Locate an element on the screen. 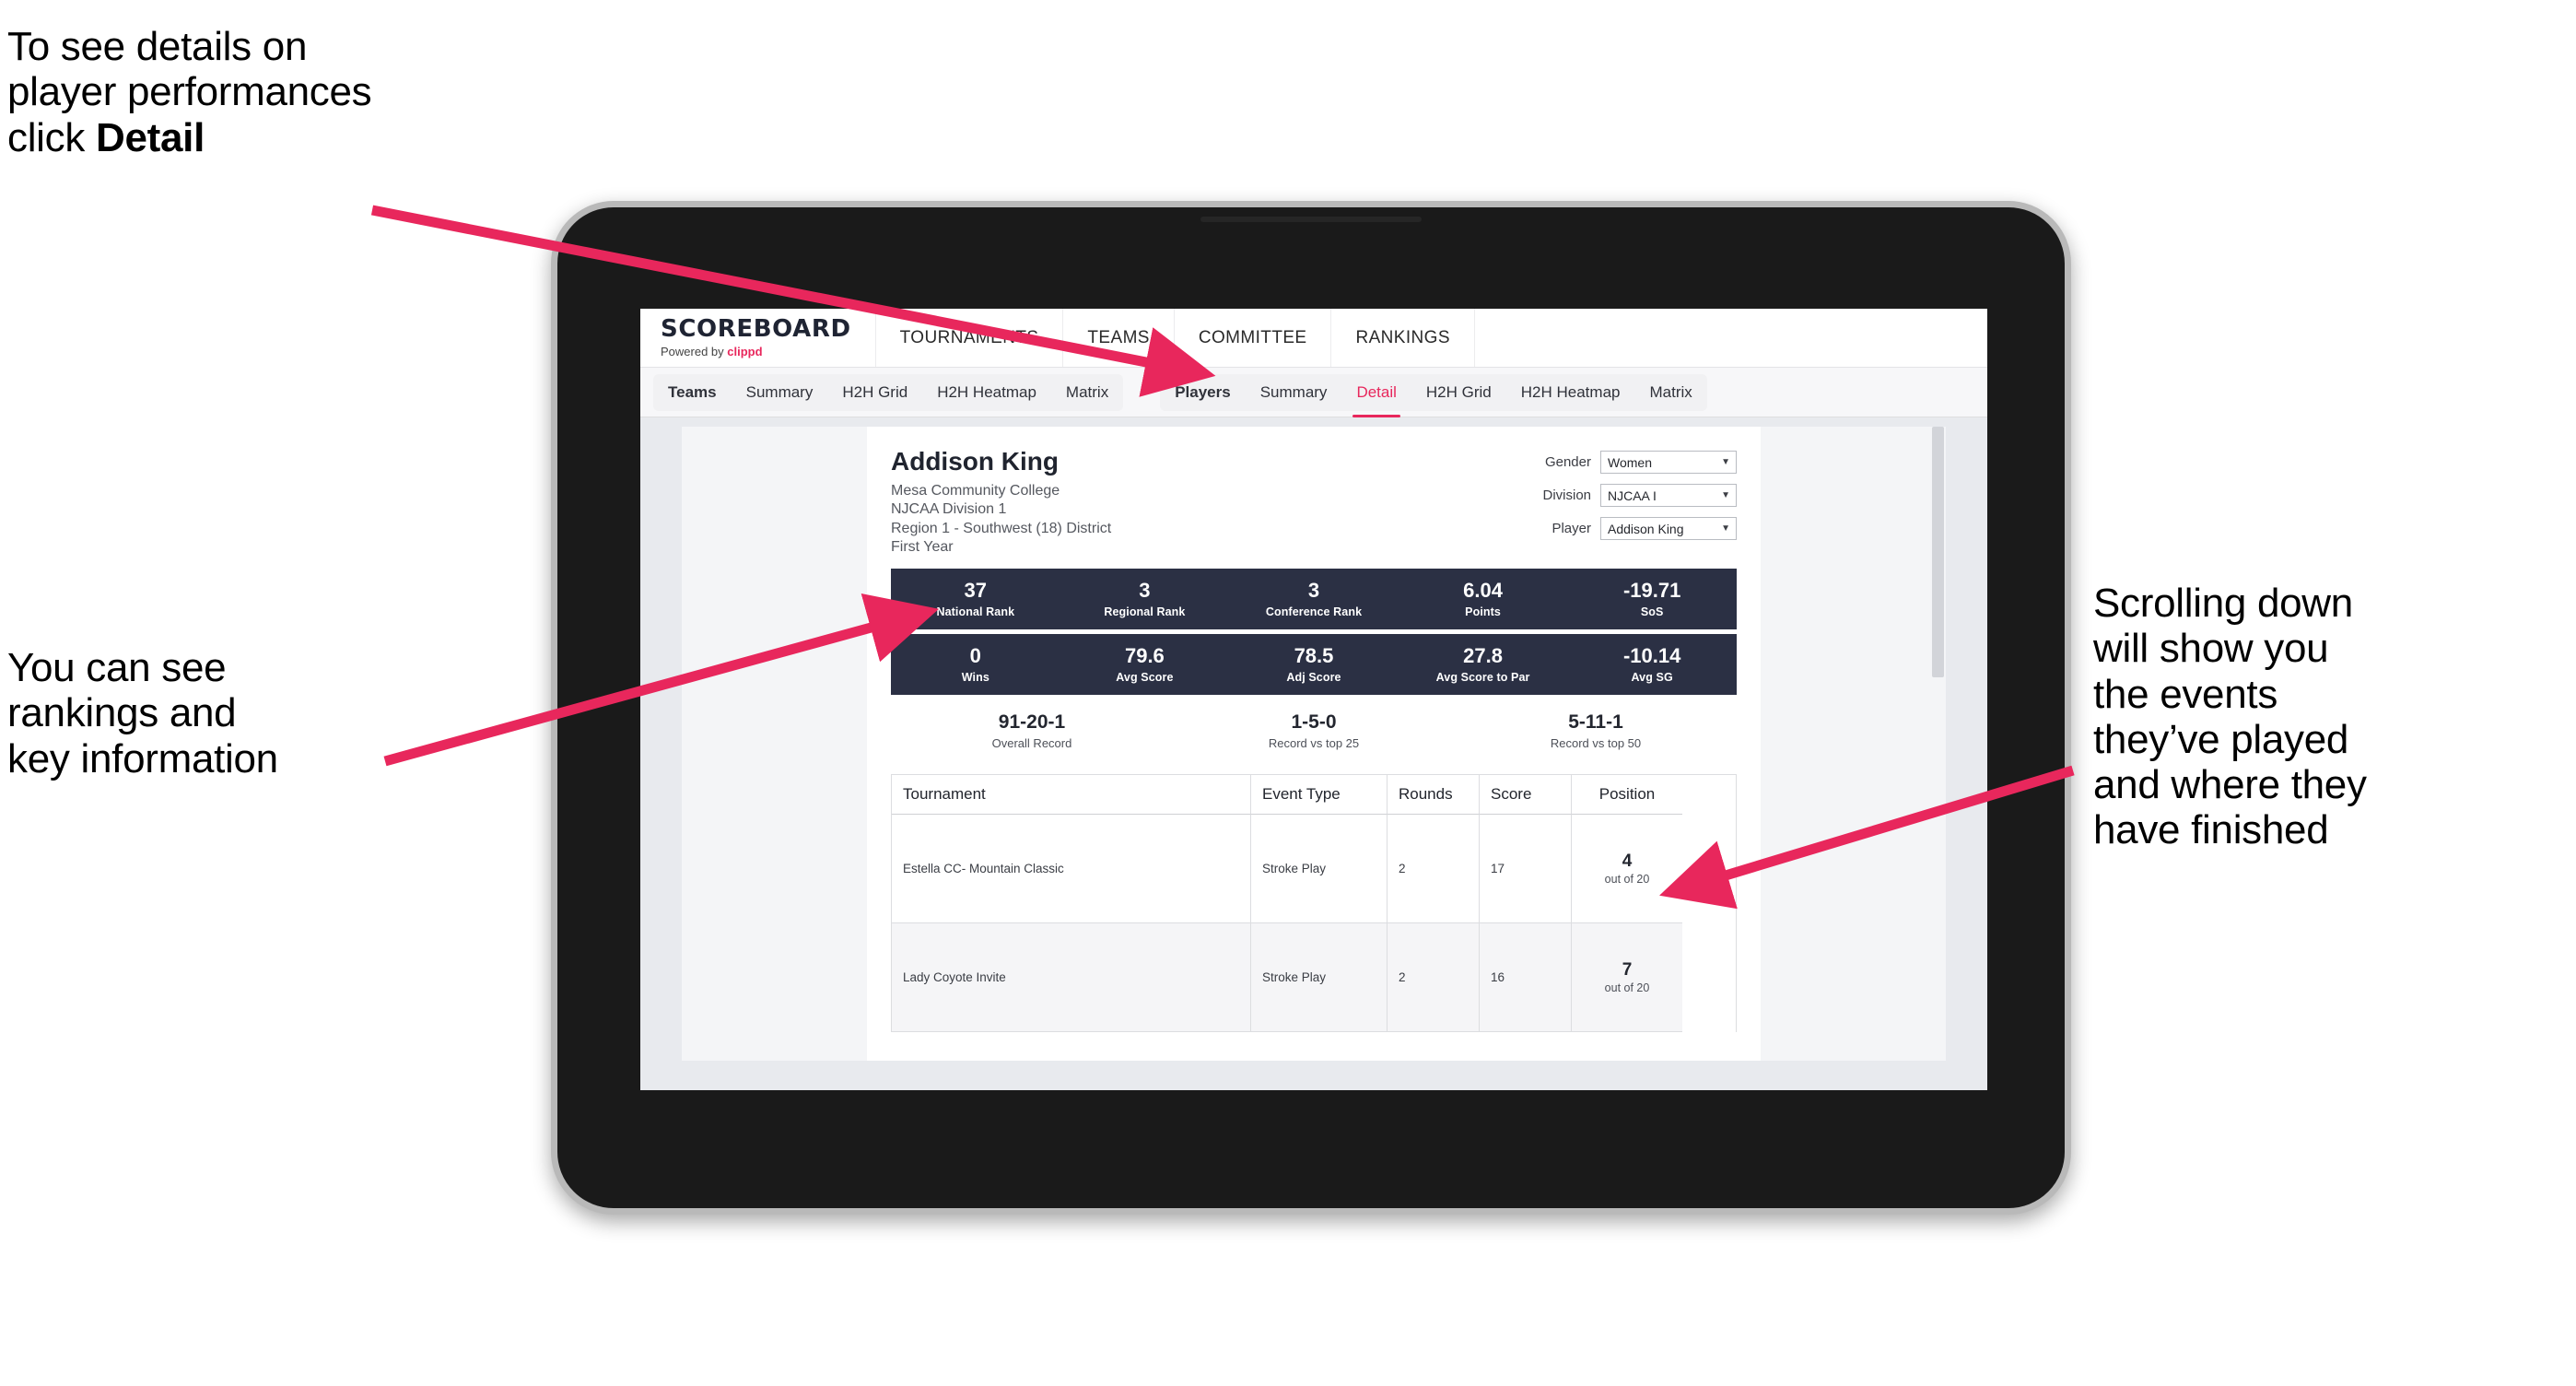 The height and width of the screenshot is (1386, 2576). stat-adj-score: 78.5 Adj Score is located at coordinates (1314, 664).